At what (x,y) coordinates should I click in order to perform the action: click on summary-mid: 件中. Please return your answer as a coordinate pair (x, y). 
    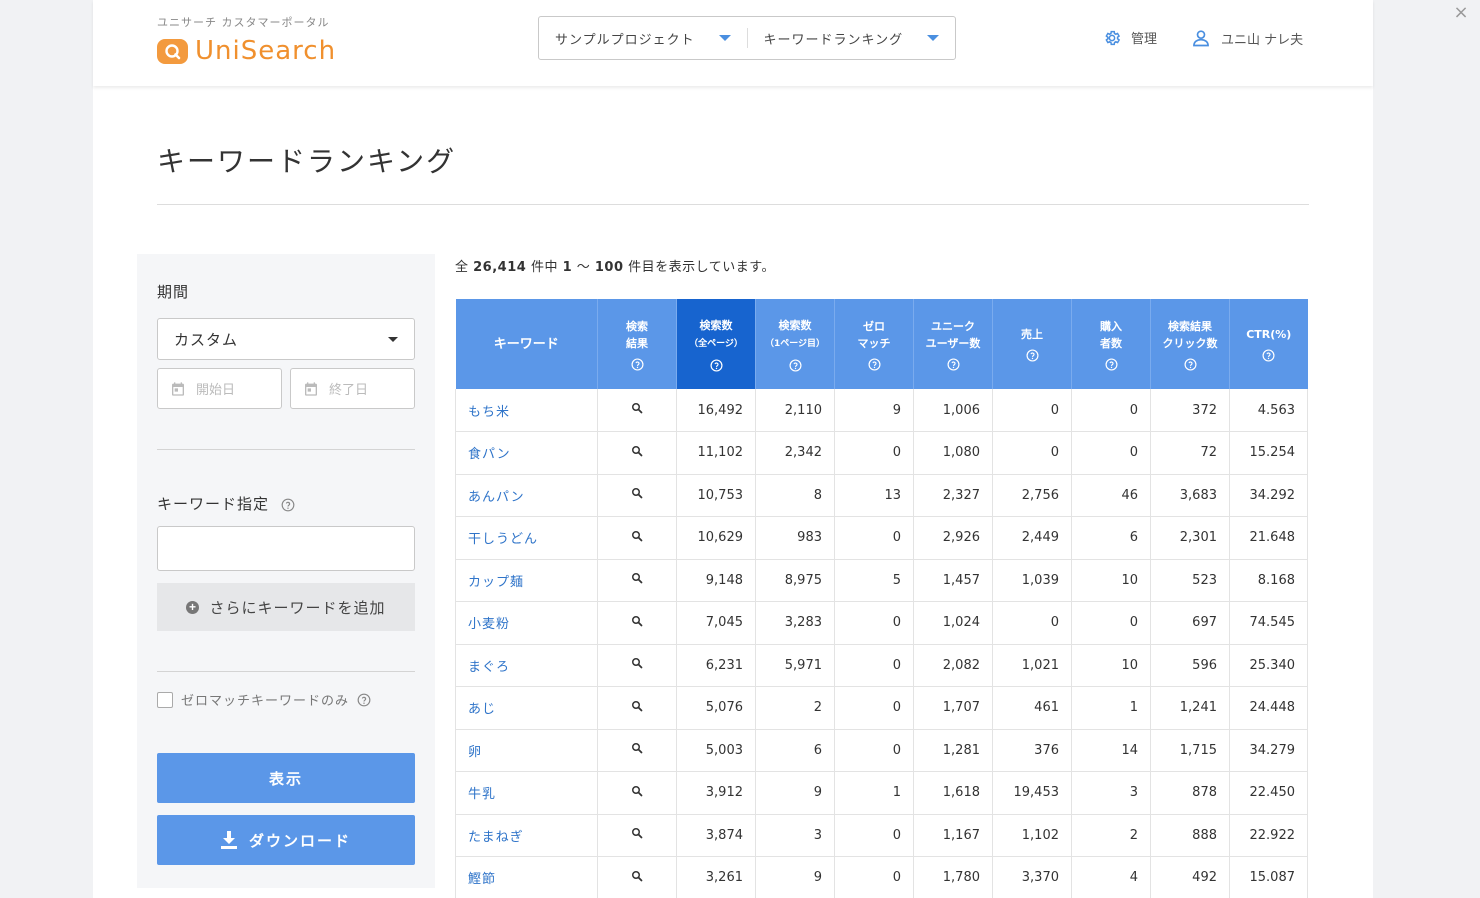
    Looking at the image, I should click on (544, 267).